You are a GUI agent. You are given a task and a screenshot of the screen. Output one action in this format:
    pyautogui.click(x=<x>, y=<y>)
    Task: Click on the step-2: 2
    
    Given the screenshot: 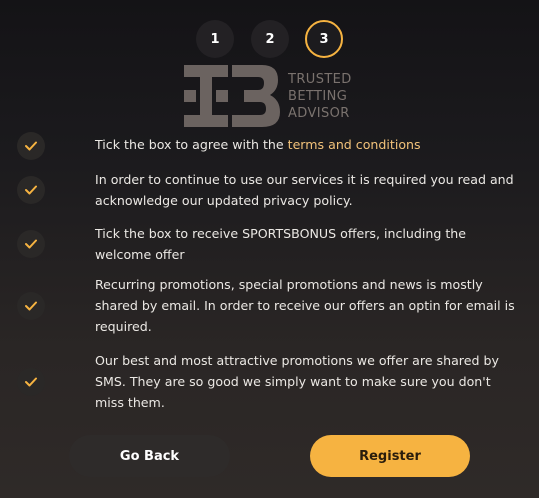 What is the action you would take?
    pyautogui.click(x=270, y=39)
    